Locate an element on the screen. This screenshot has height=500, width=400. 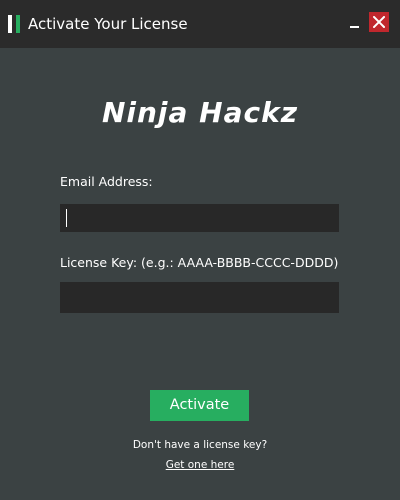
minimize-icon is located at coordinates (354, 27).